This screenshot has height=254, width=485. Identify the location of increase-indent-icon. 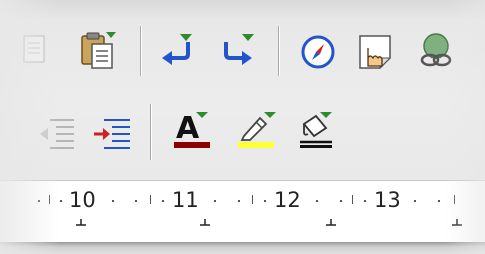
(112, 134).